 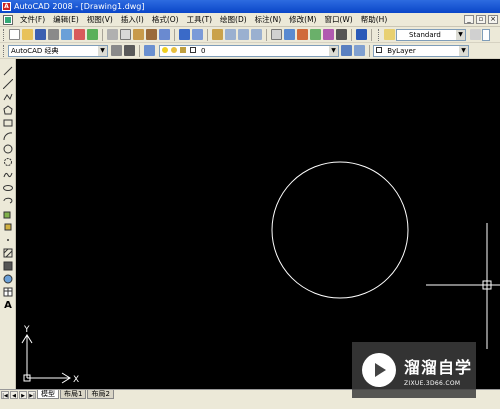 What do you see at coordinates (53, 34) in the screenshot?
I see `print-icon` at bounding box center [53, 34].